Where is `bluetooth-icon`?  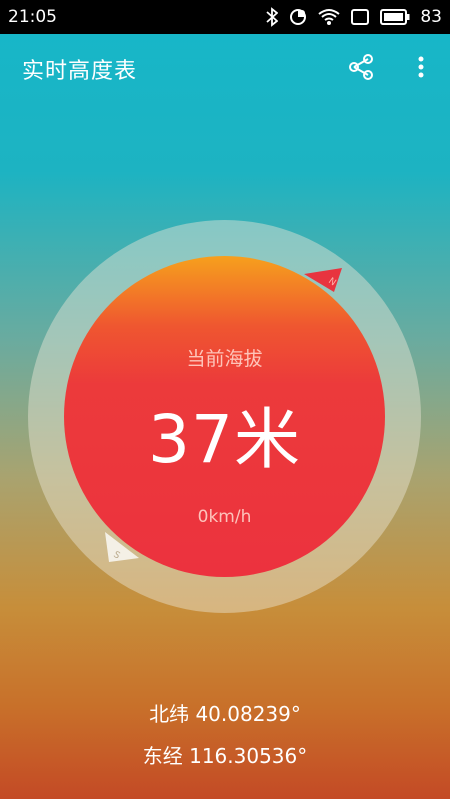
bluetooth-icon is located at coordinates (272, 17).